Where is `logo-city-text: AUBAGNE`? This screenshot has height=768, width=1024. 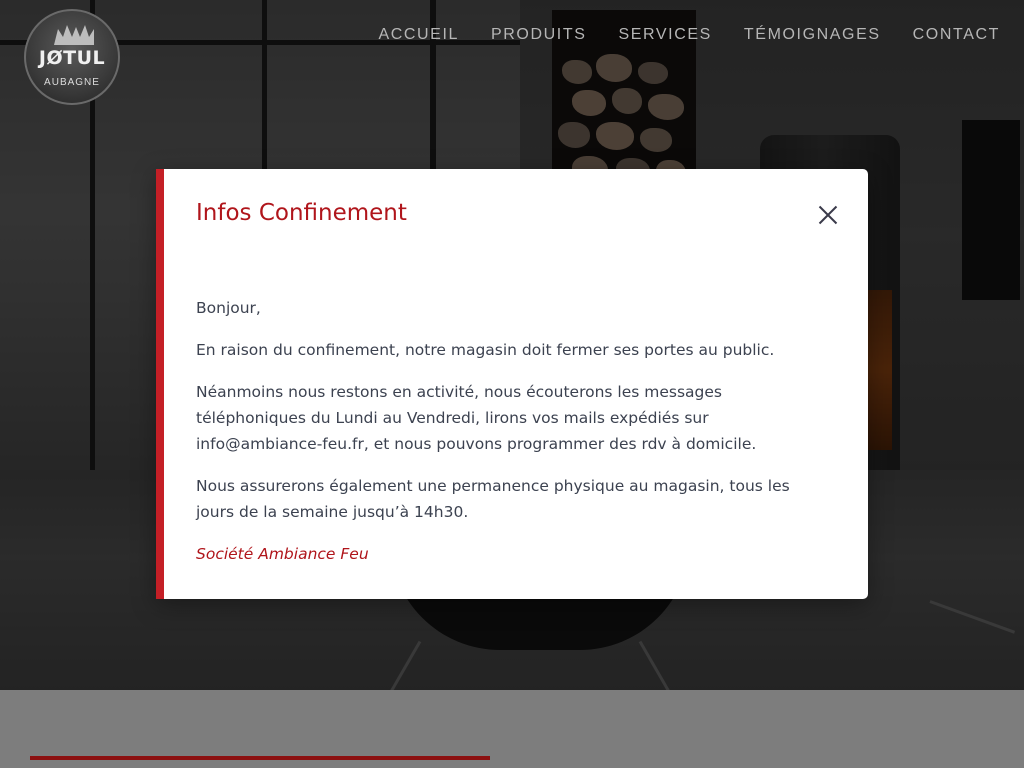
logo-city-text: AUBAGNE is located at coordinates (72, 82).